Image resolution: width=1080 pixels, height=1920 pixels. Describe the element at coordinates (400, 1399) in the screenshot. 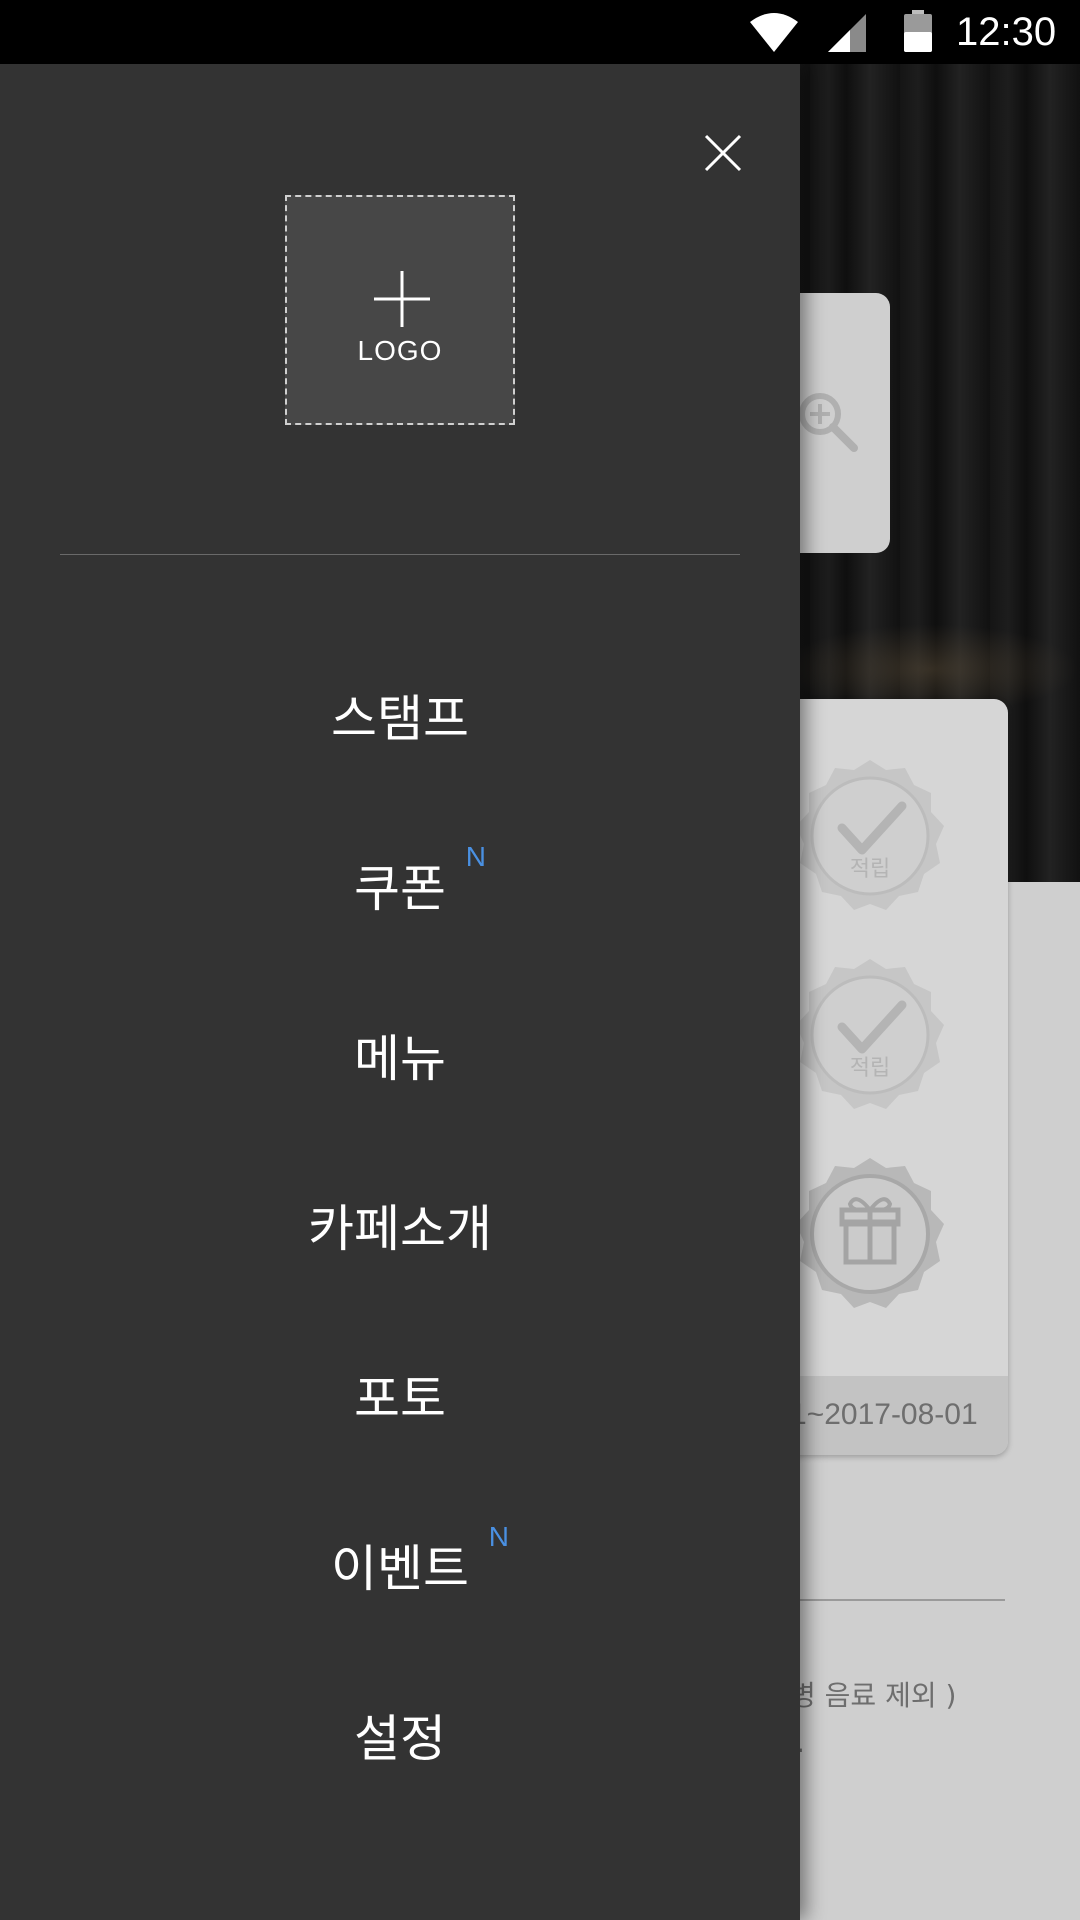

I see `menu-item-label: 포토` at that location.